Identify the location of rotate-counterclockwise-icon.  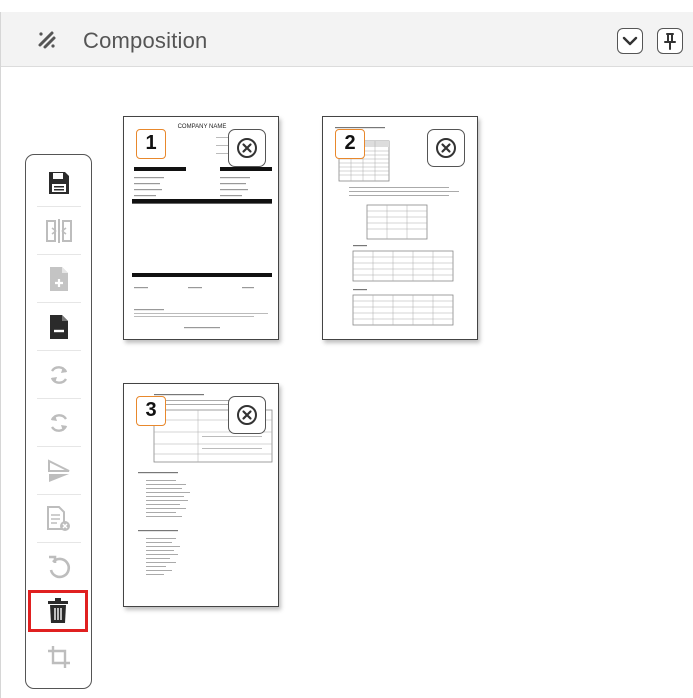
(59, 423).